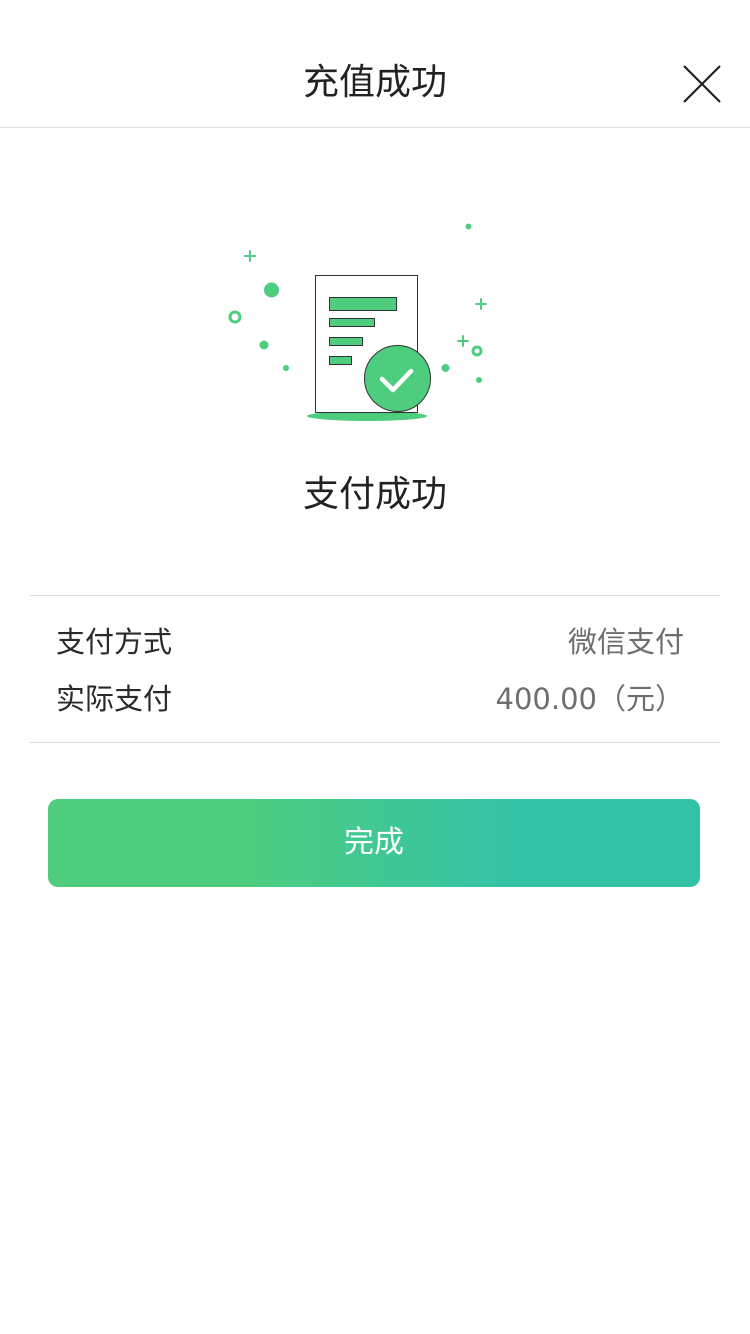 The width and height of the screenshot is (750, 1334). I want to click on payment-details: 支付方式 微信支付 实际支付 400.00（元）, so click(375, 669).